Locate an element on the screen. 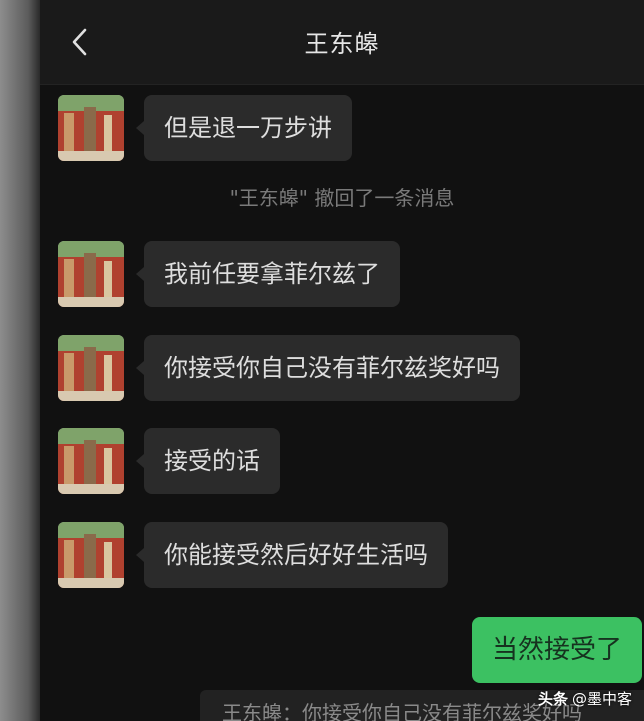 This screenshot has height=721, width=644. watermark-brand: 头条 is located at coordinates (552, 699).